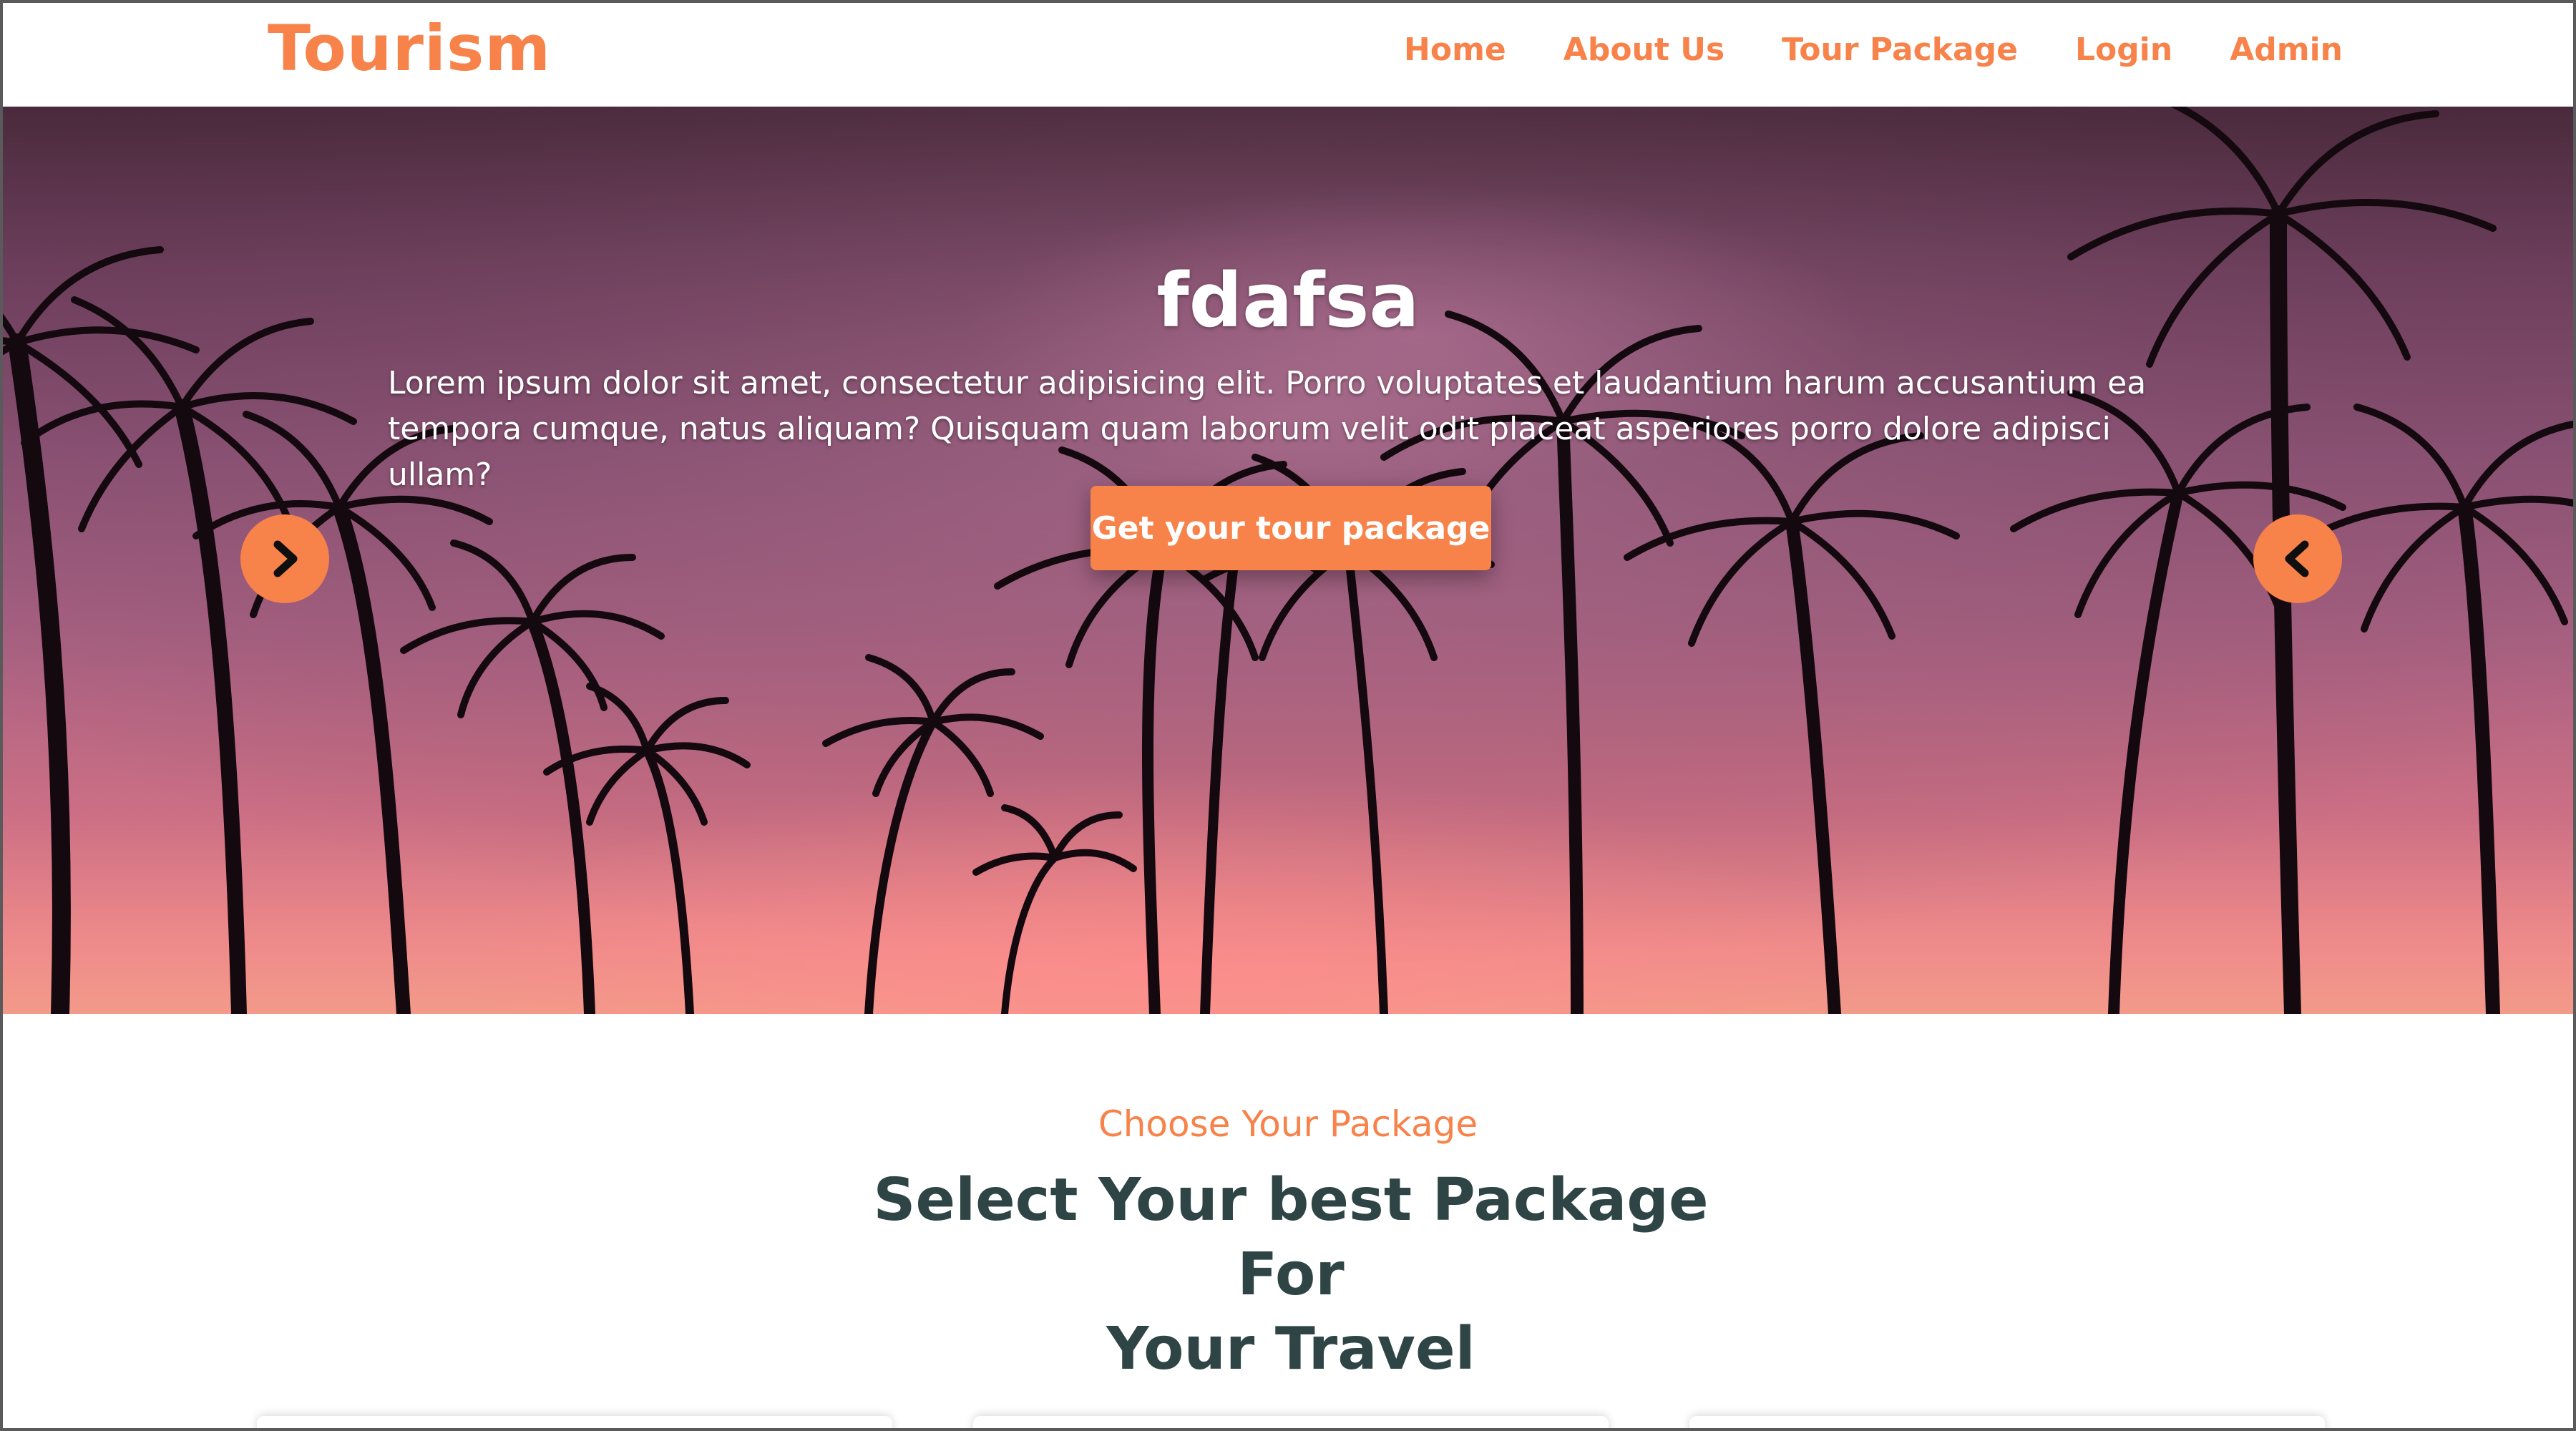  I want to click on nav-link-home: Home, so click(1455, 49).